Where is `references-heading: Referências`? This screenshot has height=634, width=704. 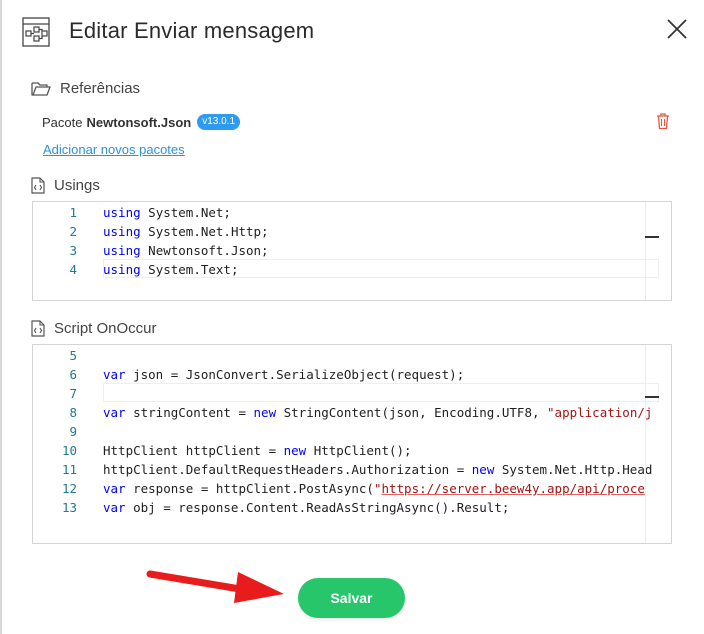
references-heading: Referências is located at coordinates (100, 88).